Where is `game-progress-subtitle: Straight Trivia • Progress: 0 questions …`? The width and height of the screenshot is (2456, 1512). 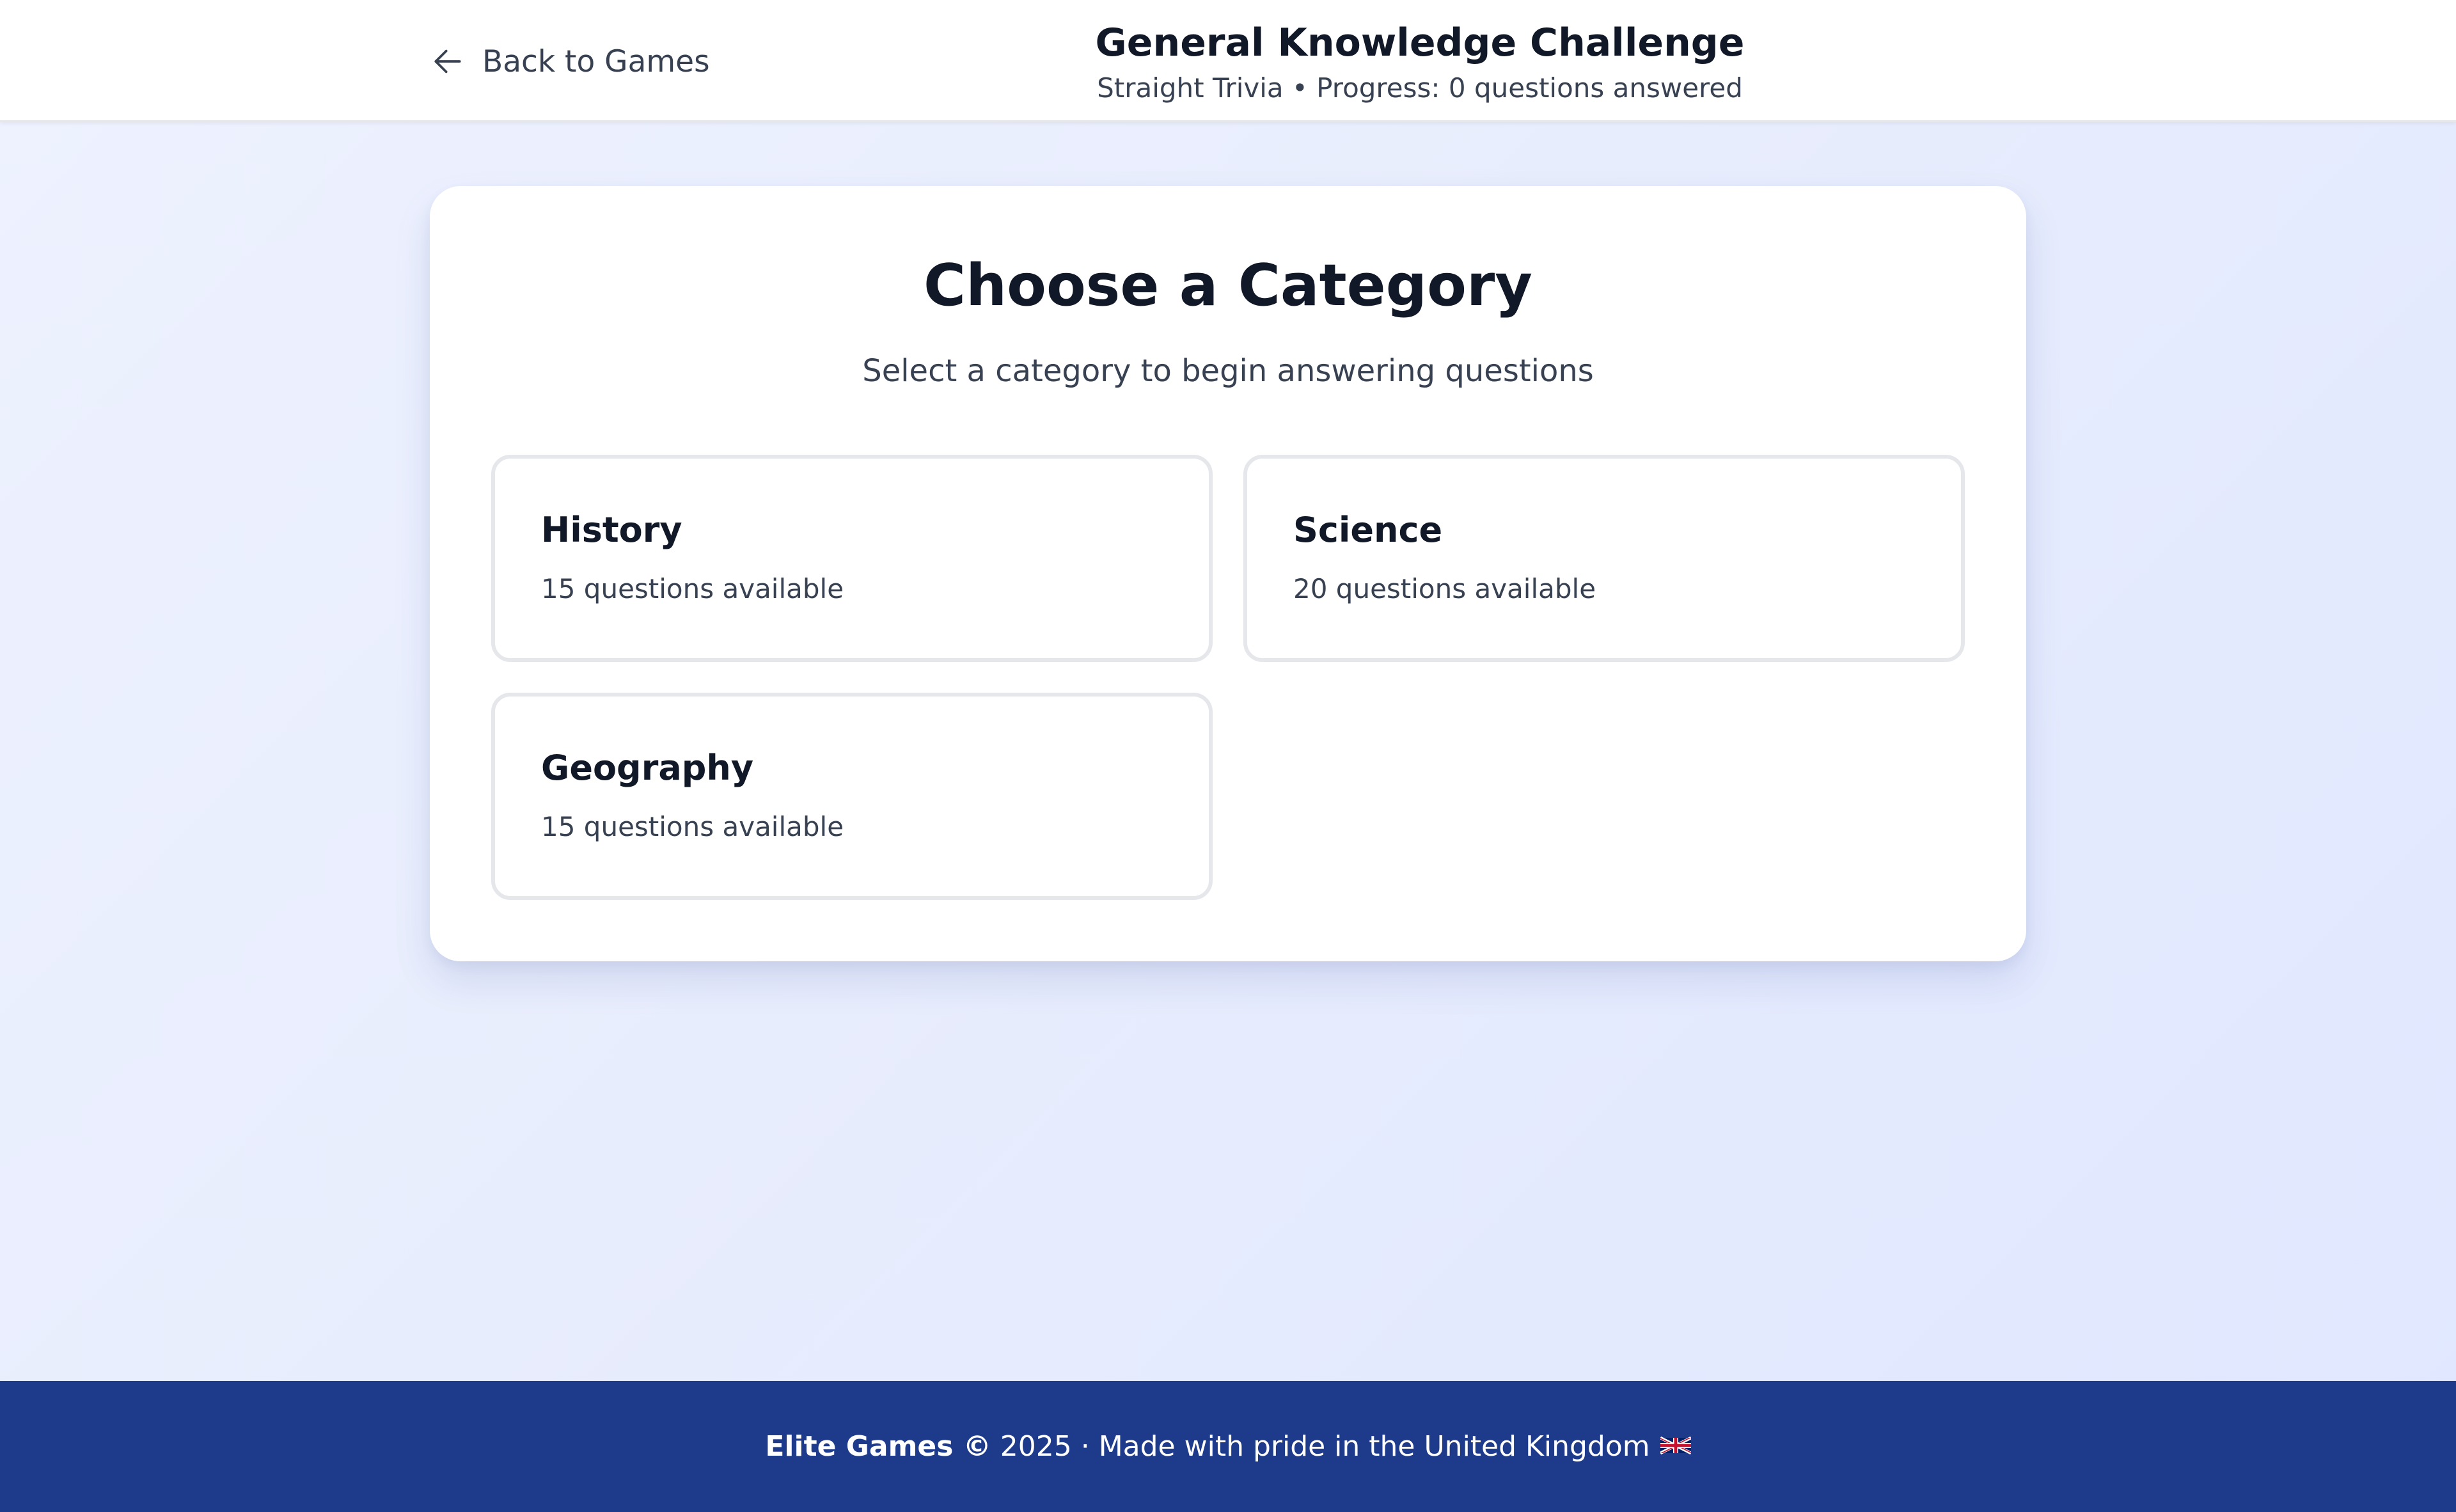
game-progress-subtitle: Straight Trivia • Progress: 0 questions … is located at coordinates (1420, 88).